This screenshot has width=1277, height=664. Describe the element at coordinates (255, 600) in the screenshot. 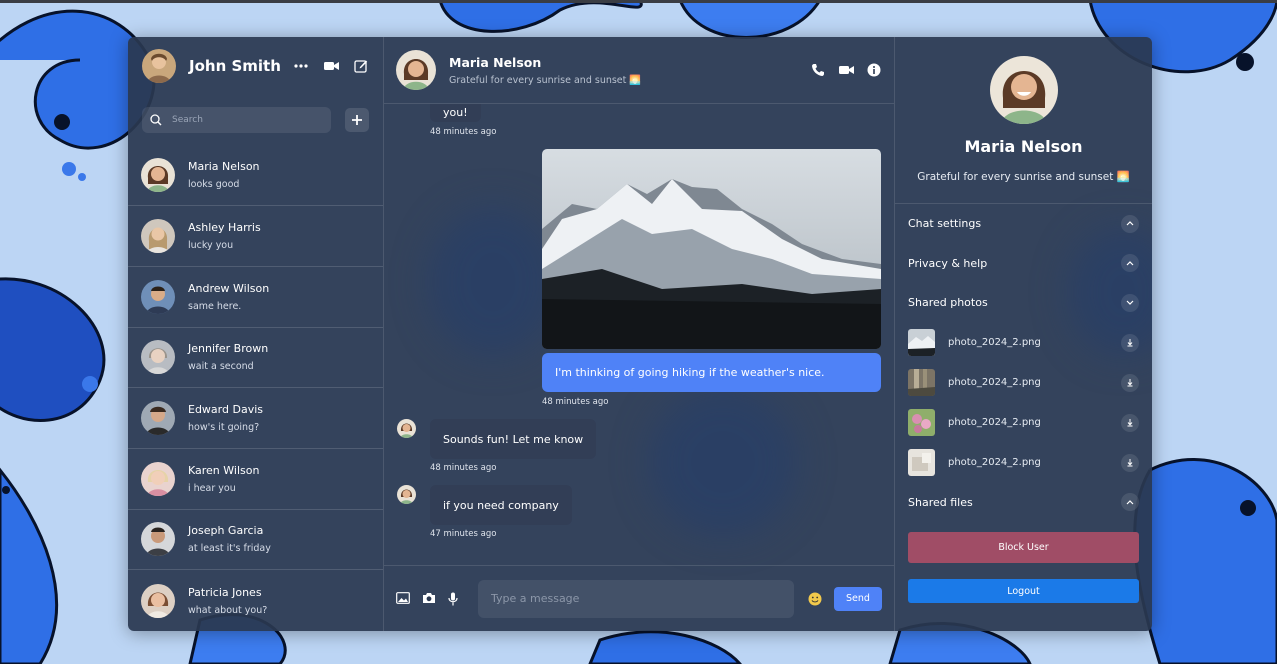

I see `contact-item: Patricia Jones what about you?` at that location.